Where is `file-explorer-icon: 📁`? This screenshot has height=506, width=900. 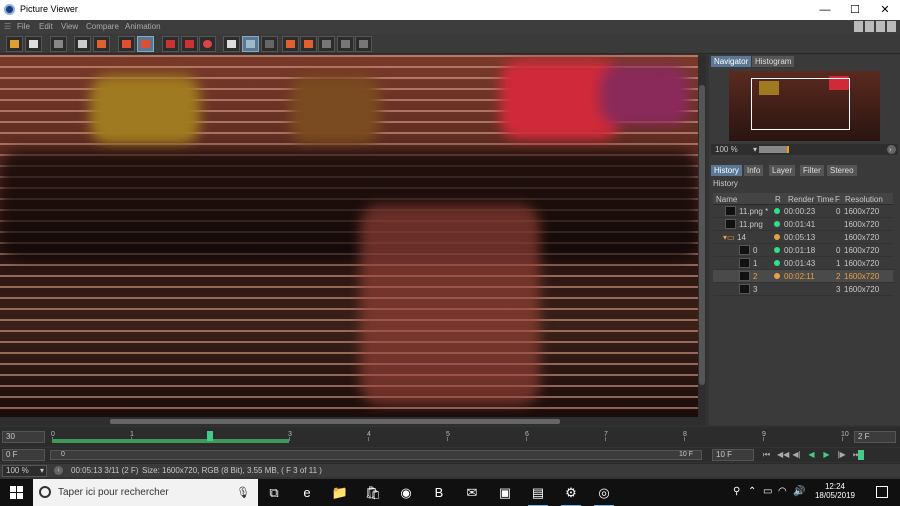
file-explorer-icon: 📁 is located at coordinates (340, 493).